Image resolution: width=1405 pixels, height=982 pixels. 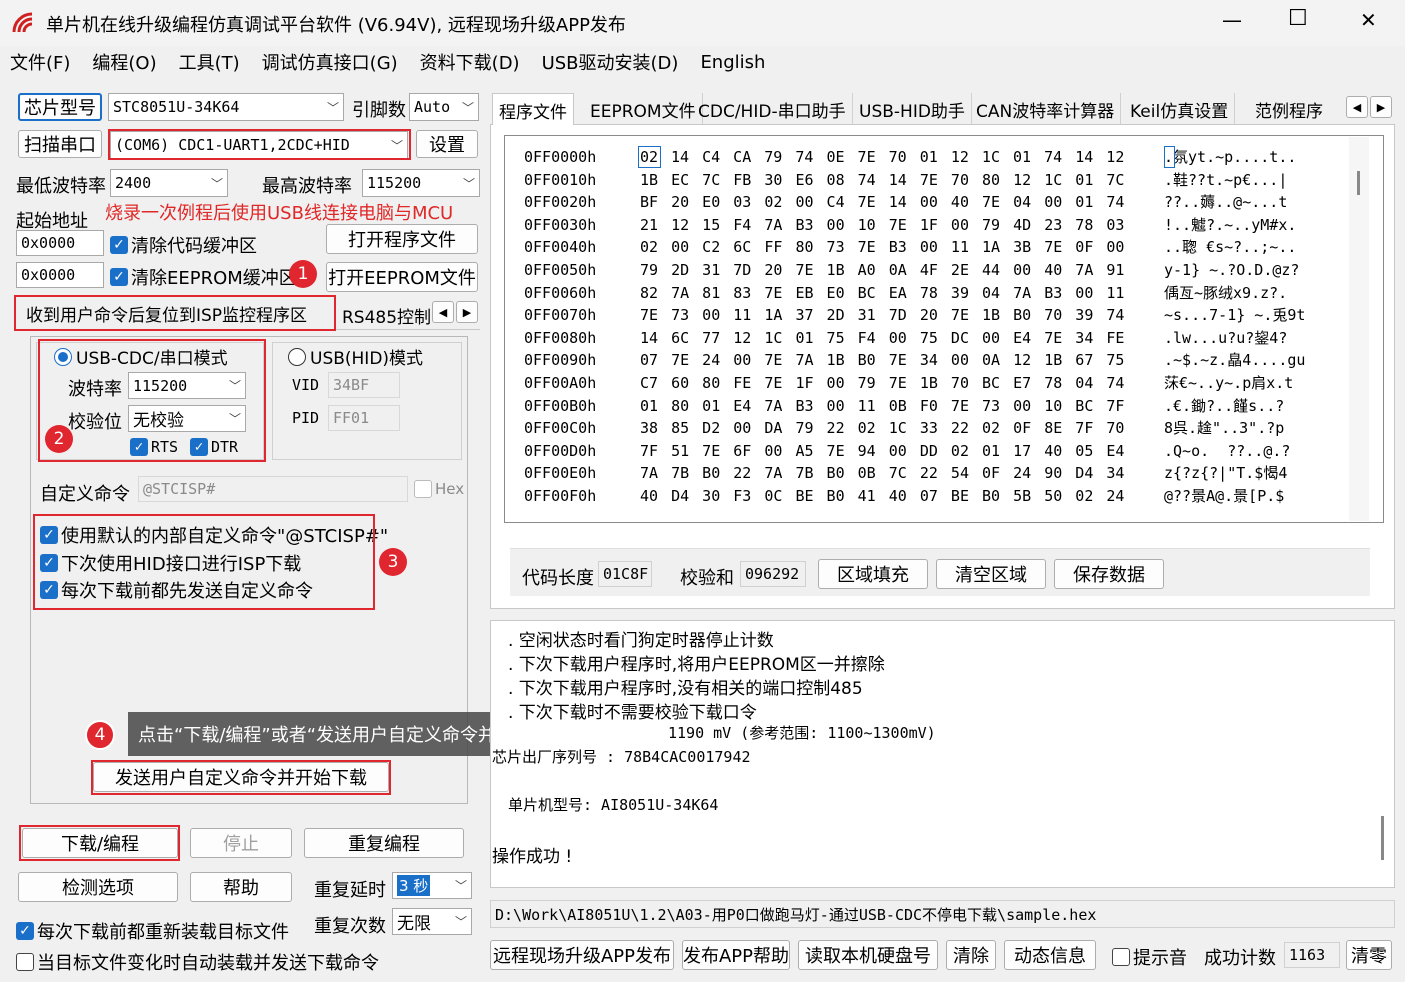 What do you see at coordinates (439, 489) in the screenshot?
I see `hex-checkbox: Hex` at bounding box center [439, 489].